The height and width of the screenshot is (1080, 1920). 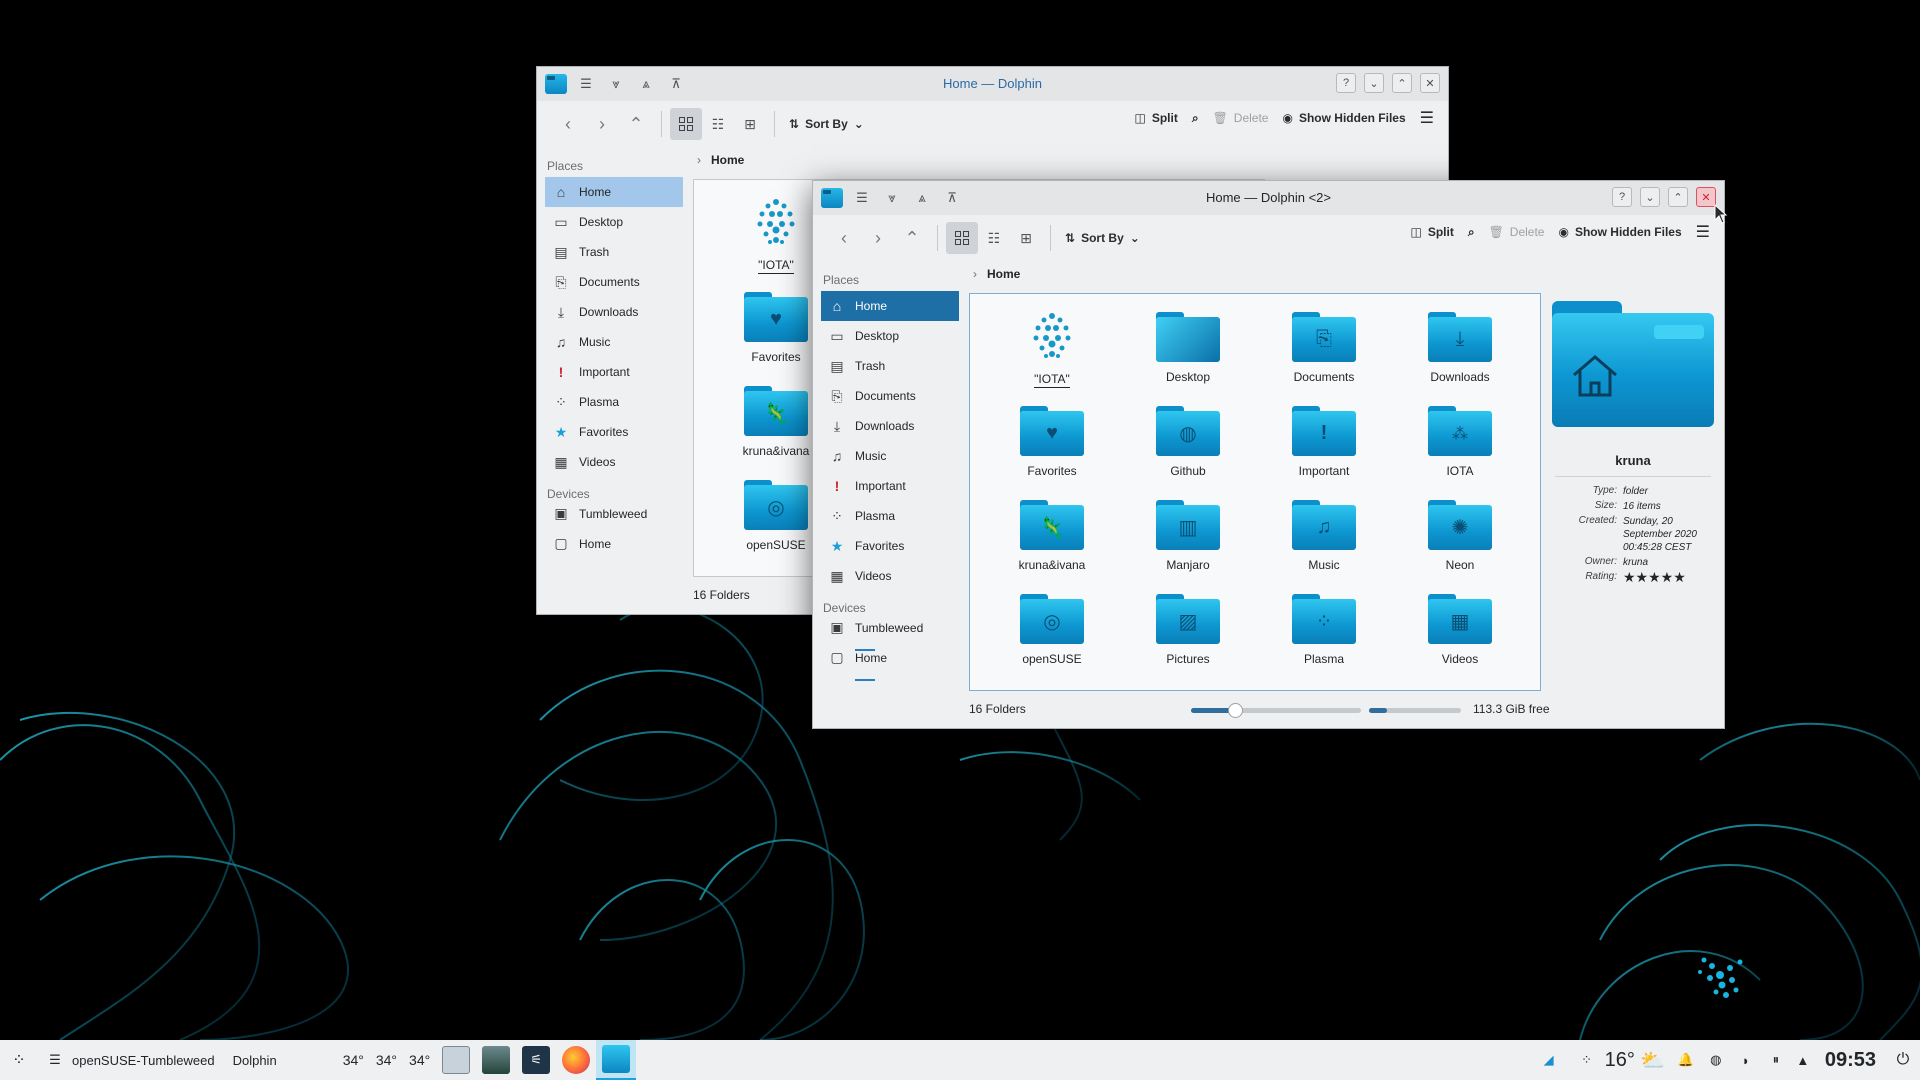 What do you see at coordinates (1686, 1060) in the screenshot?
I see `notifications-icon: 🔔` at bounding box center [1686, 1060].